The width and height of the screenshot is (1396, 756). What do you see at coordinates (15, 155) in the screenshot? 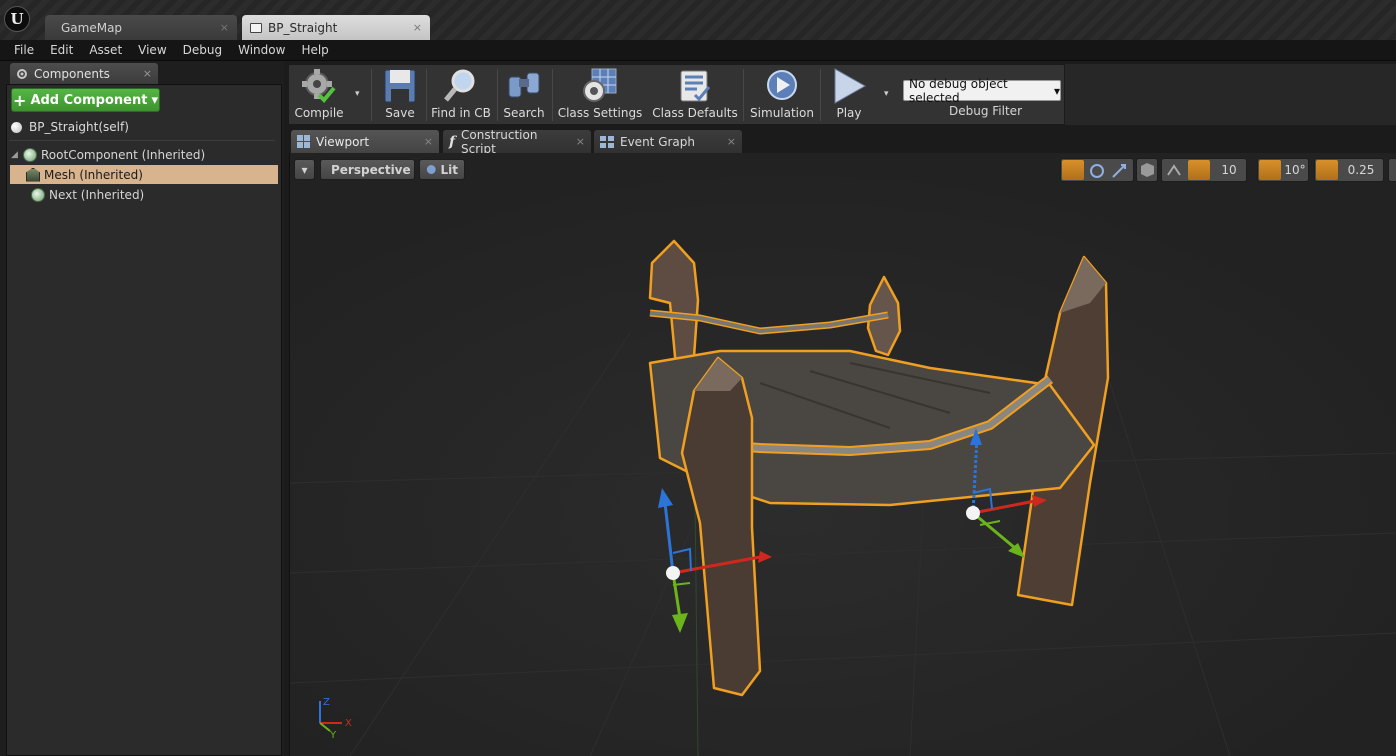
I see `expand-triangle-icon: ◢` at bounding box center [15, 155].